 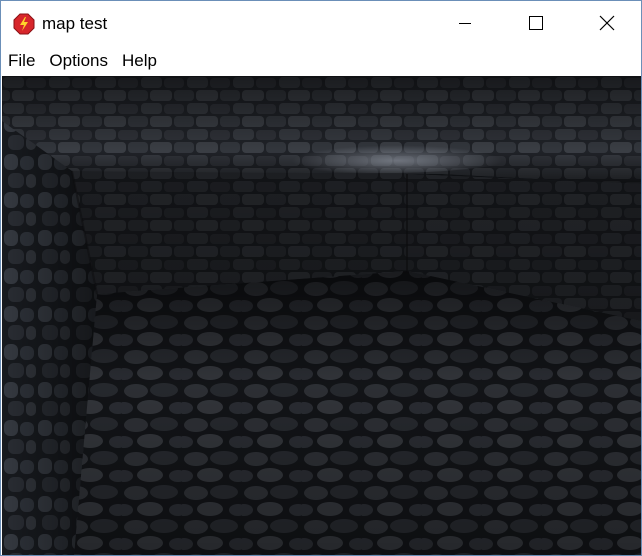 What do you see at coordinates (321, 23) in the screenshot?
I see `title-bar: map test` at bounding box center [321, 23].